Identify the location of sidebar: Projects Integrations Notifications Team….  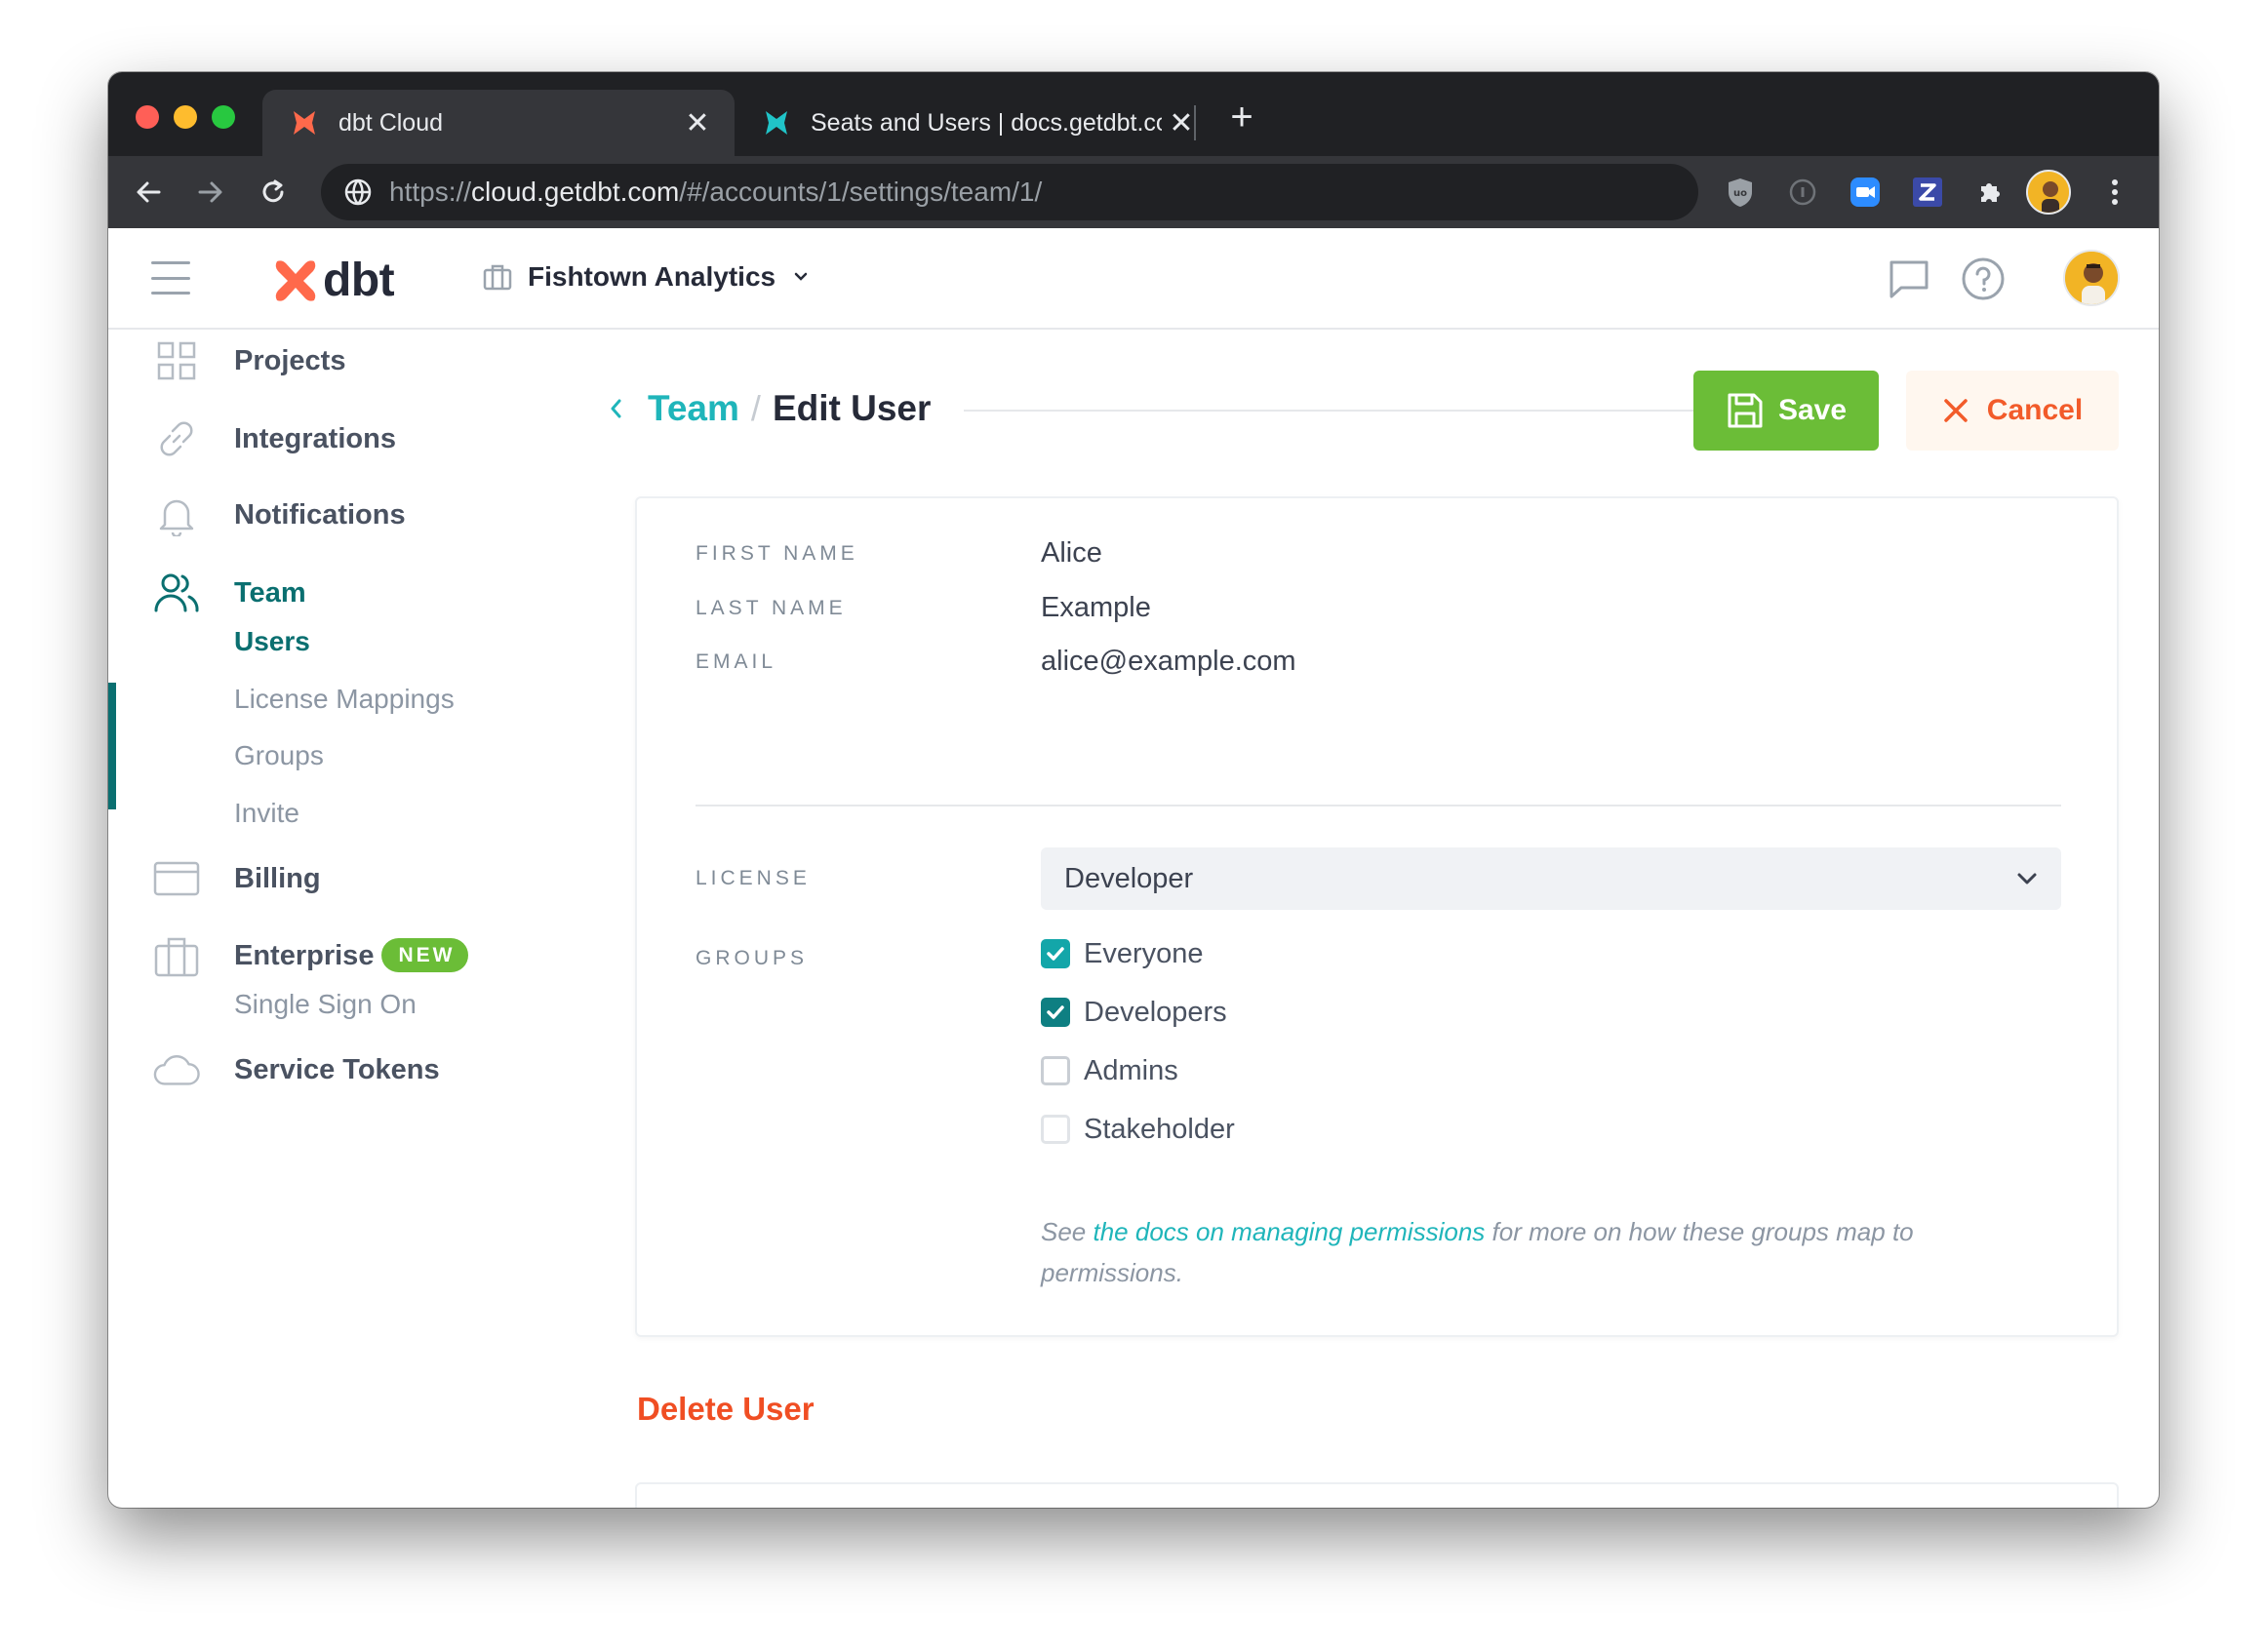
(332, 920).